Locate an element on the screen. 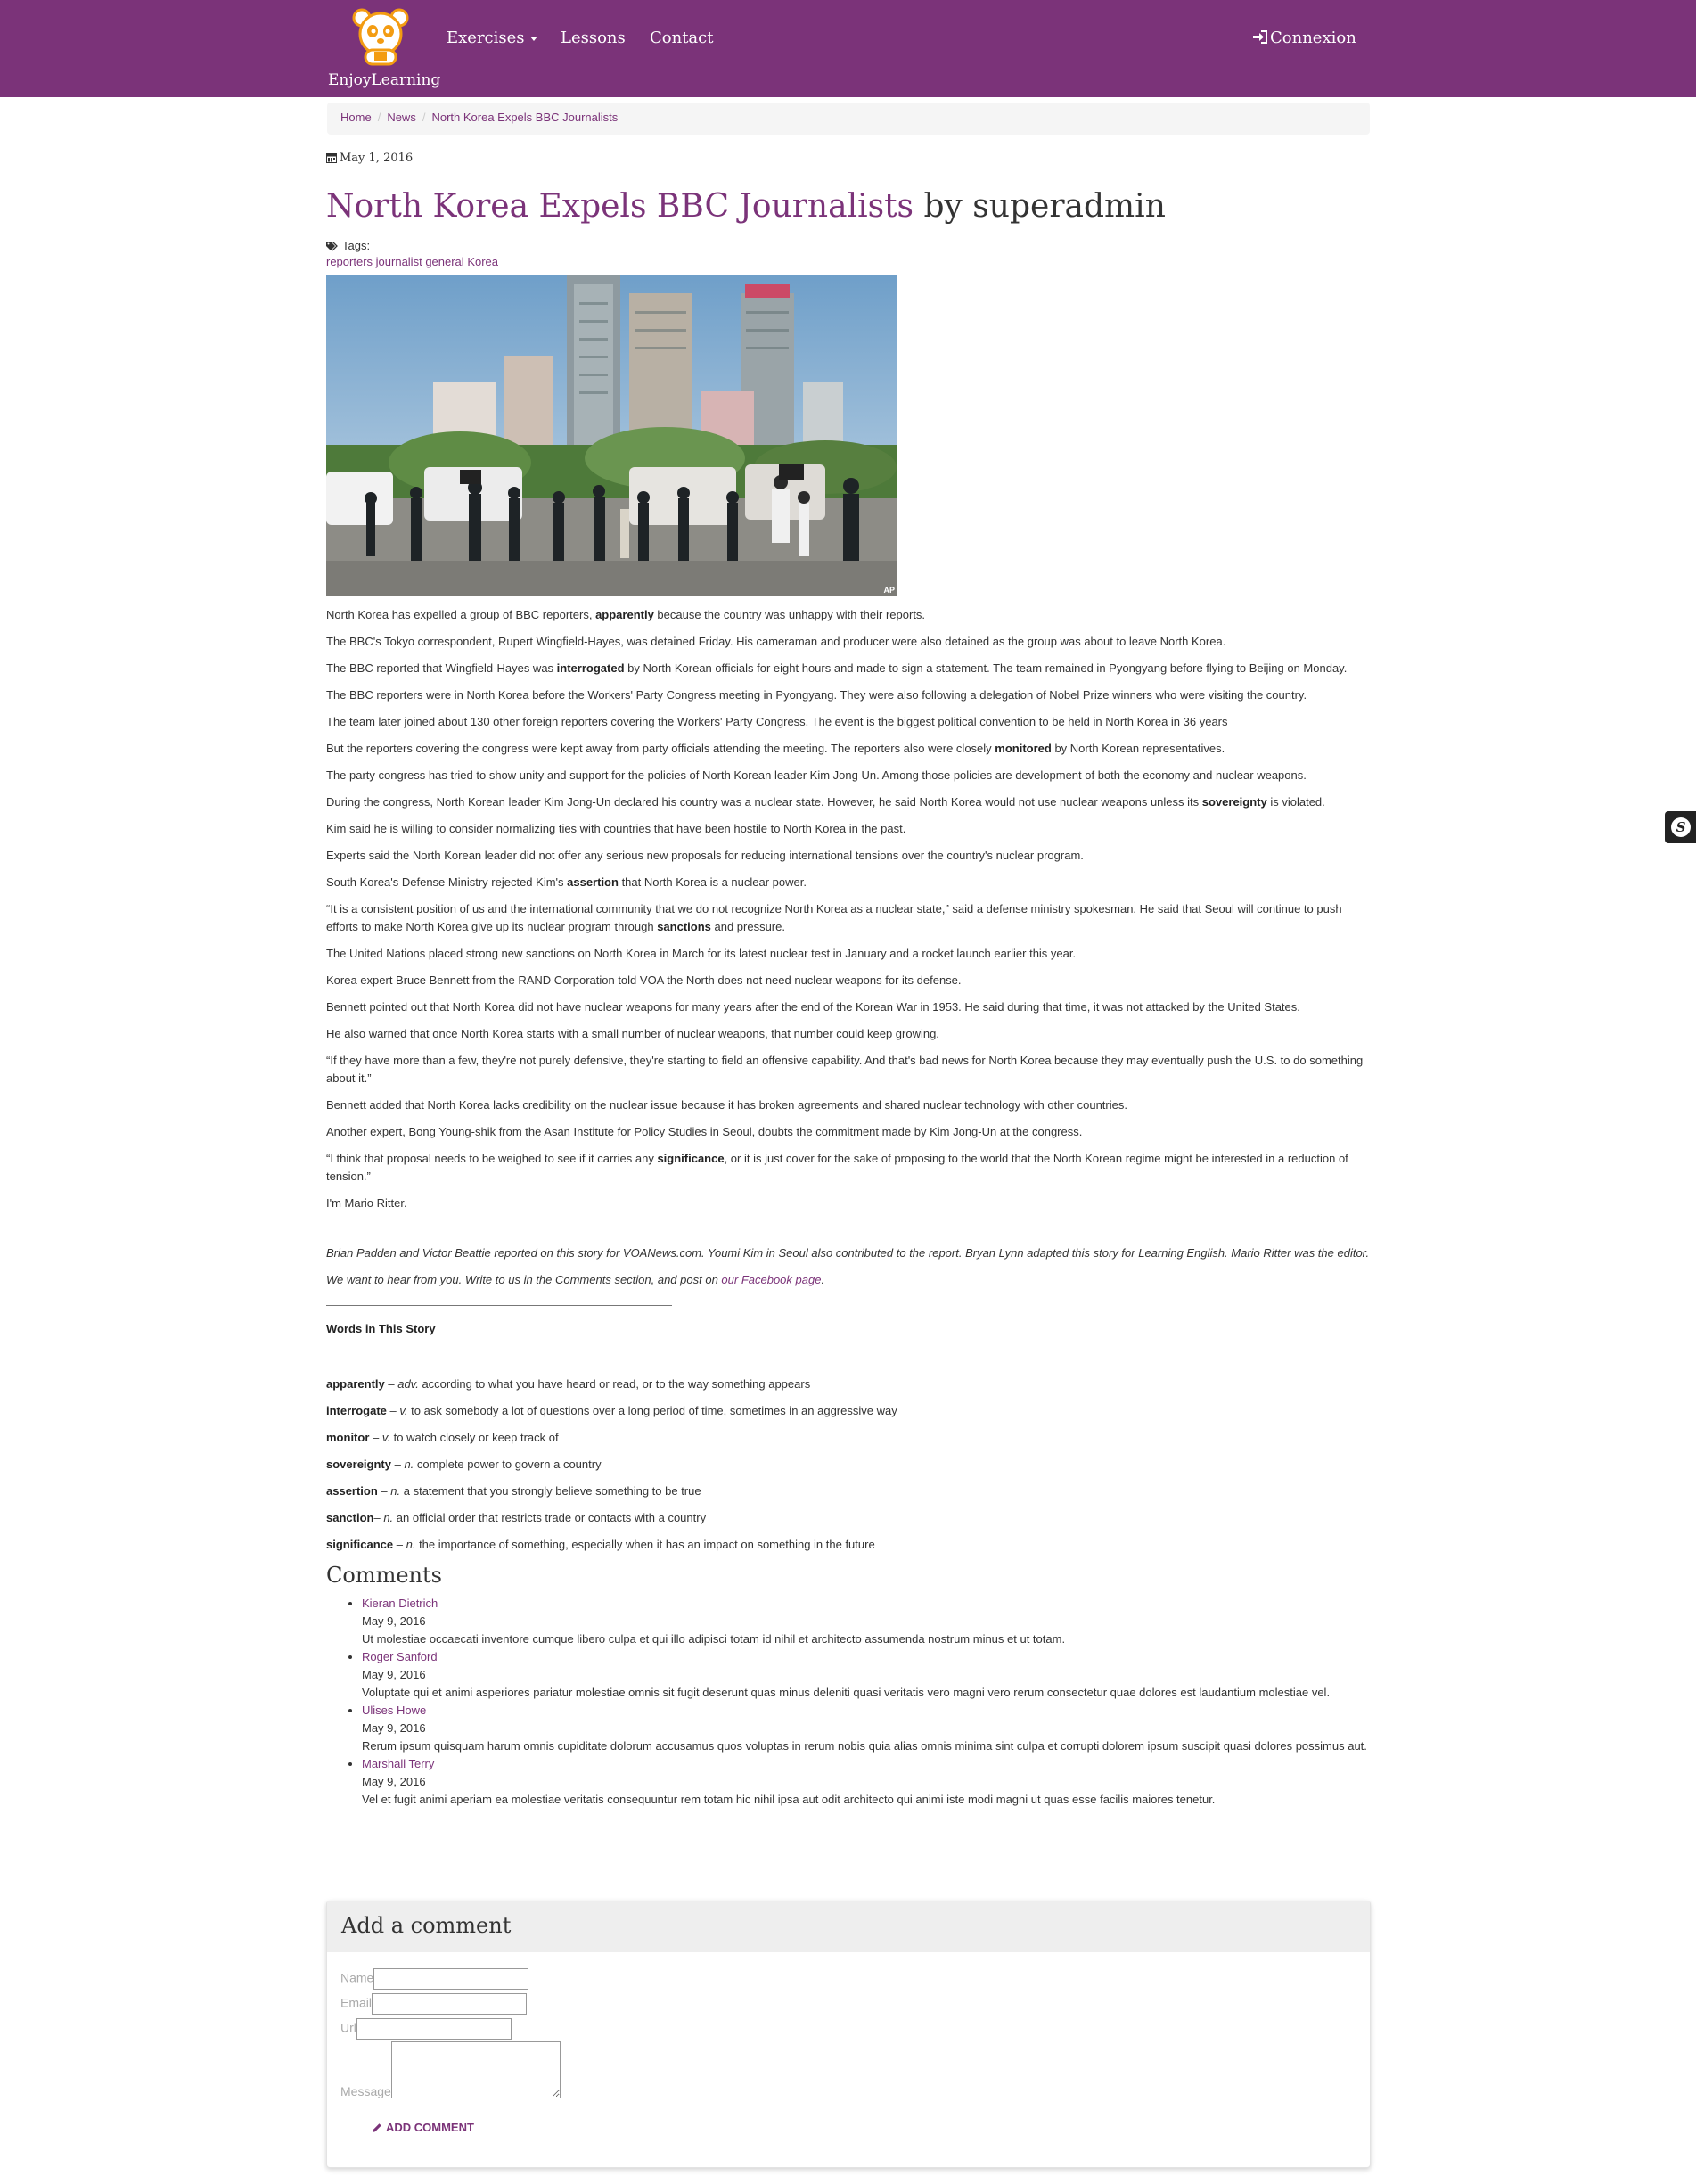 The height and width of the screenshot is (2184, 1696). breadcrumb-news: News is located at coordinates (401, 117).